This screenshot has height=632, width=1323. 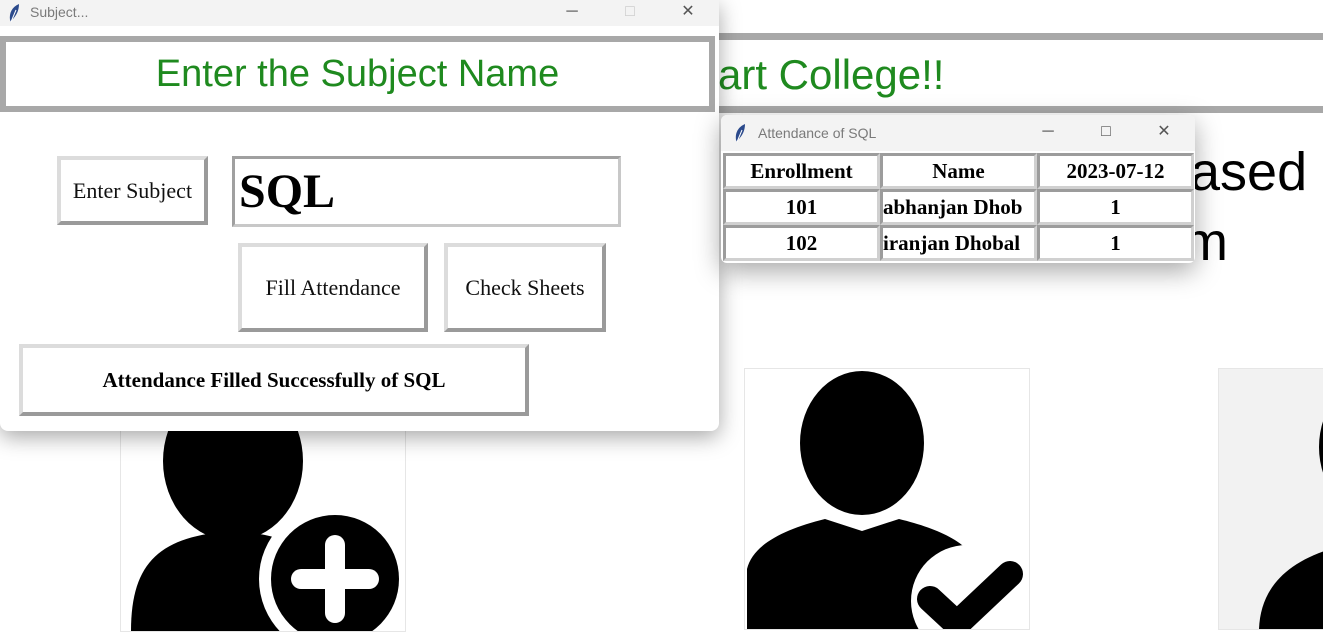 What do you see at coordinates (359, 13) in the screenshot?
I see `subject-window-titlebar: Subject... ─ □ ✕` at bounding box center [359, 13].